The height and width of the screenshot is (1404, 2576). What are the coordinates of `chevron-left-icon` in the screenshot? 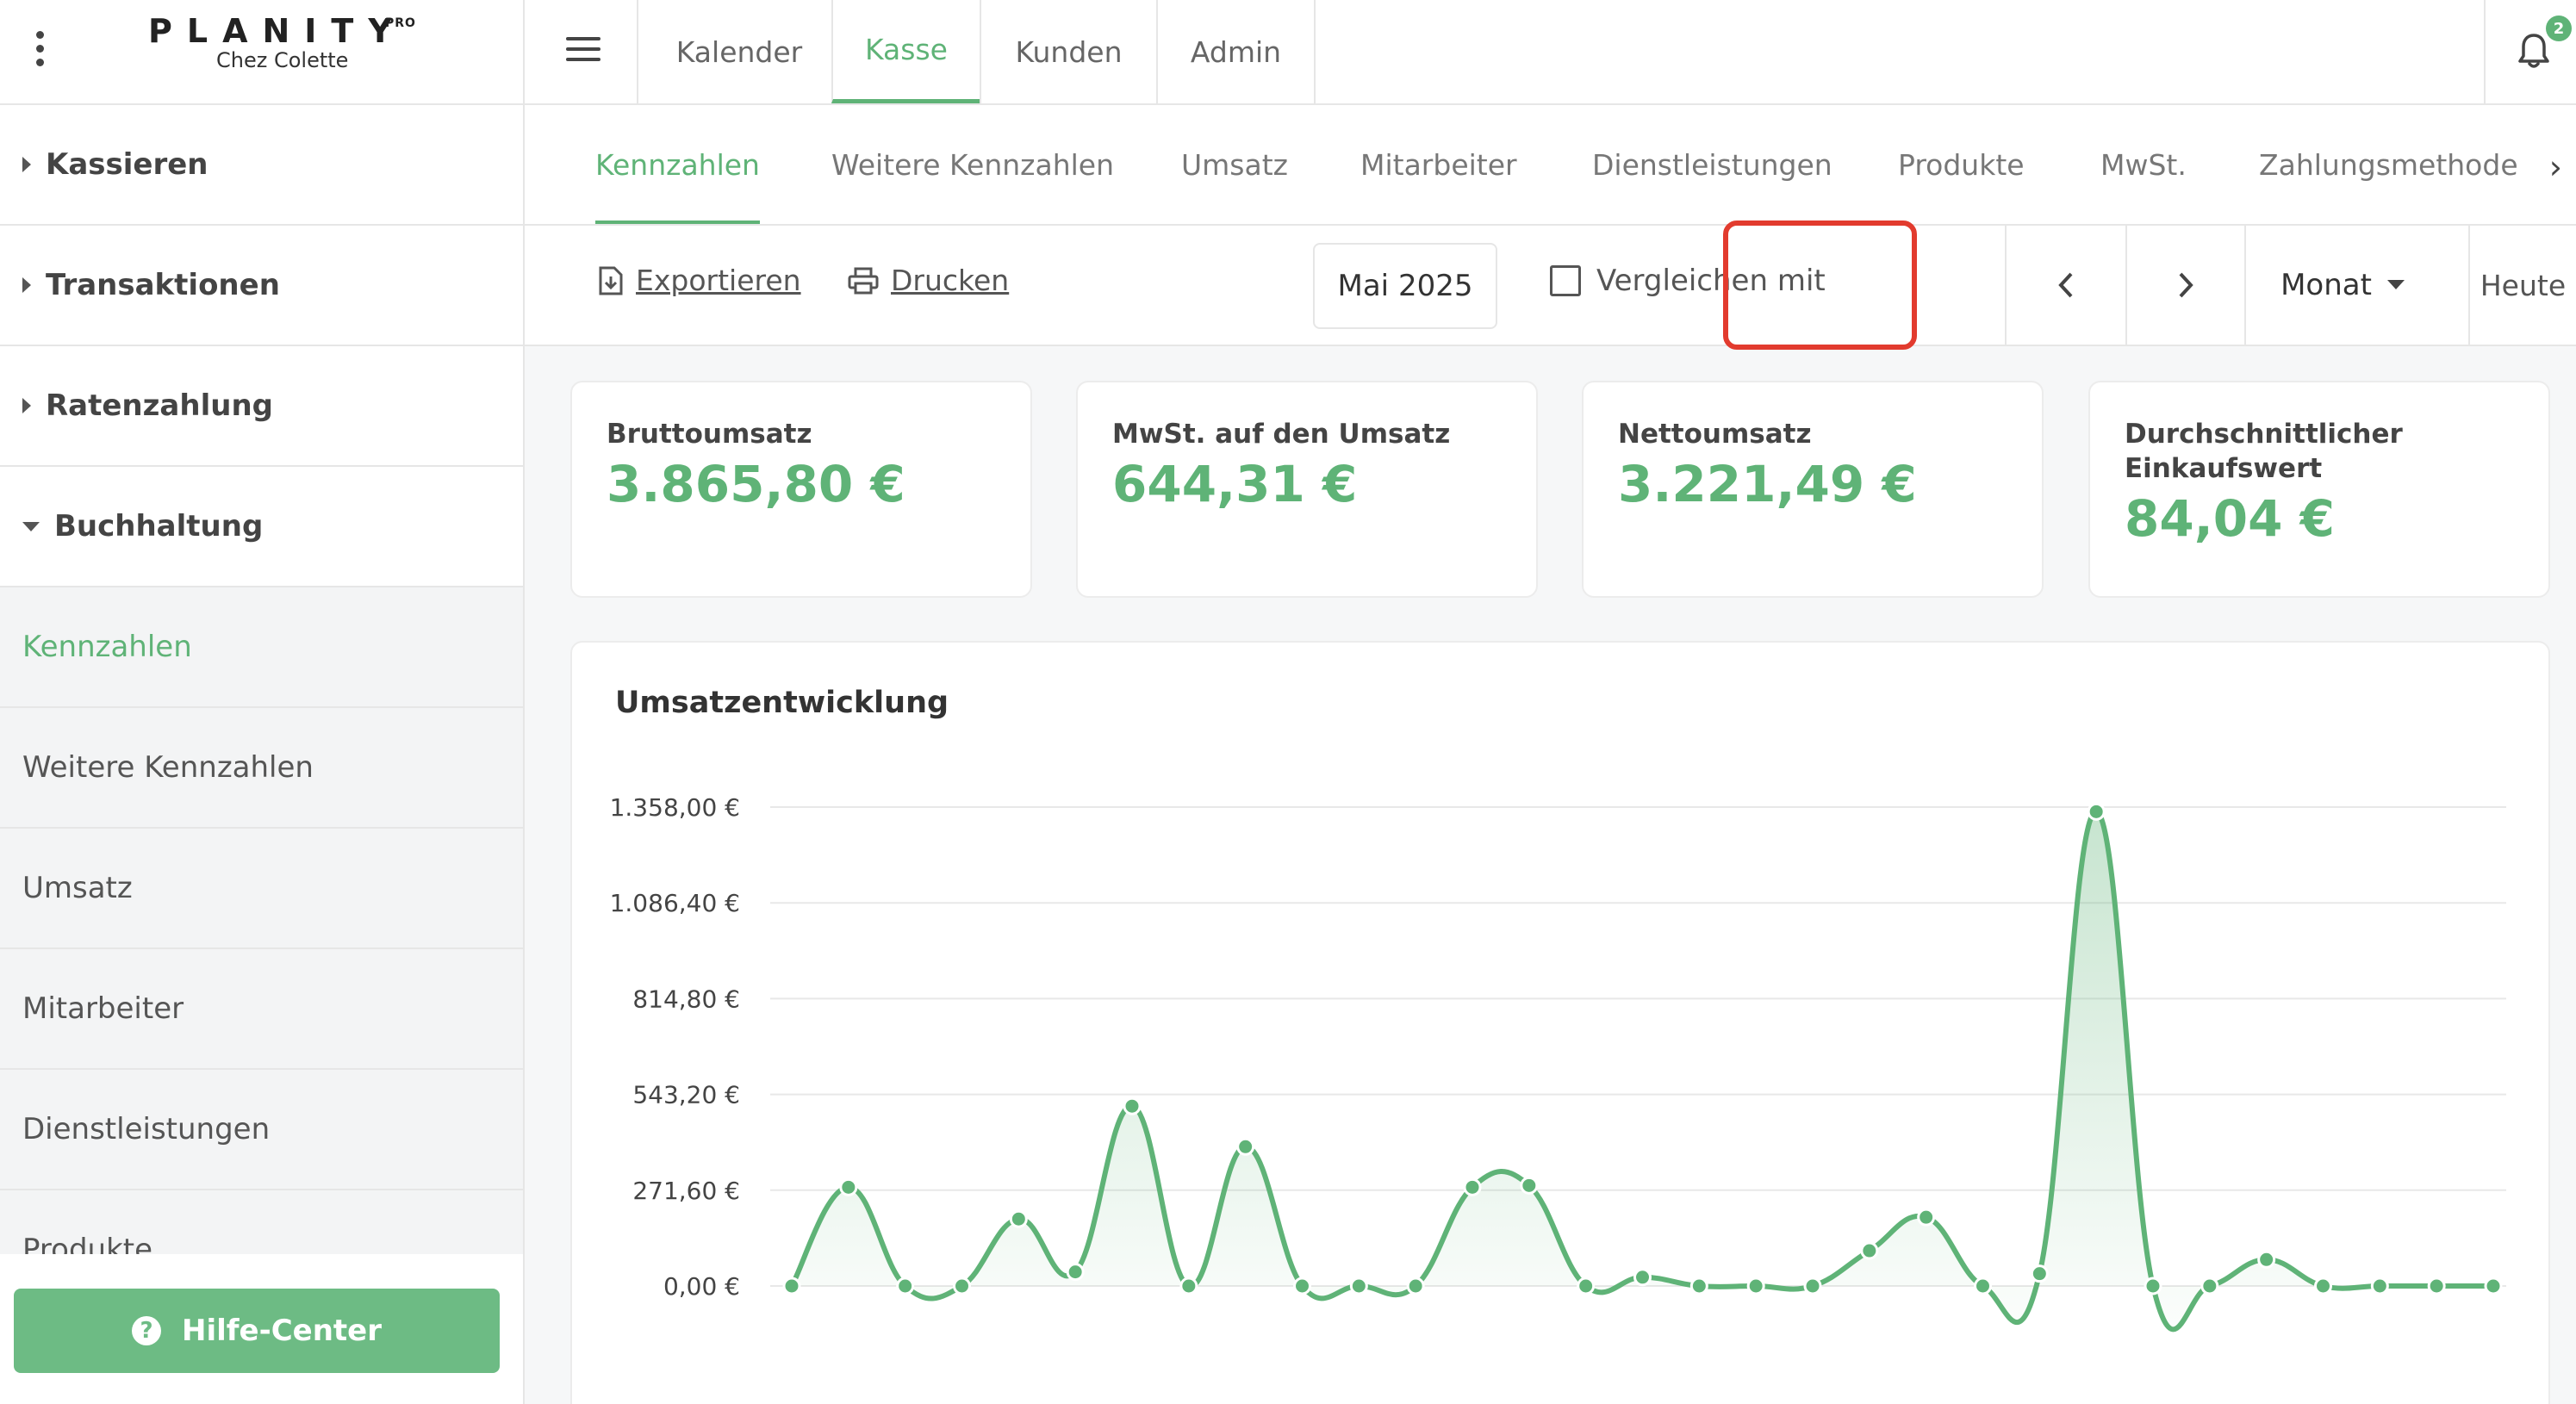 It's located at (2066, 285).